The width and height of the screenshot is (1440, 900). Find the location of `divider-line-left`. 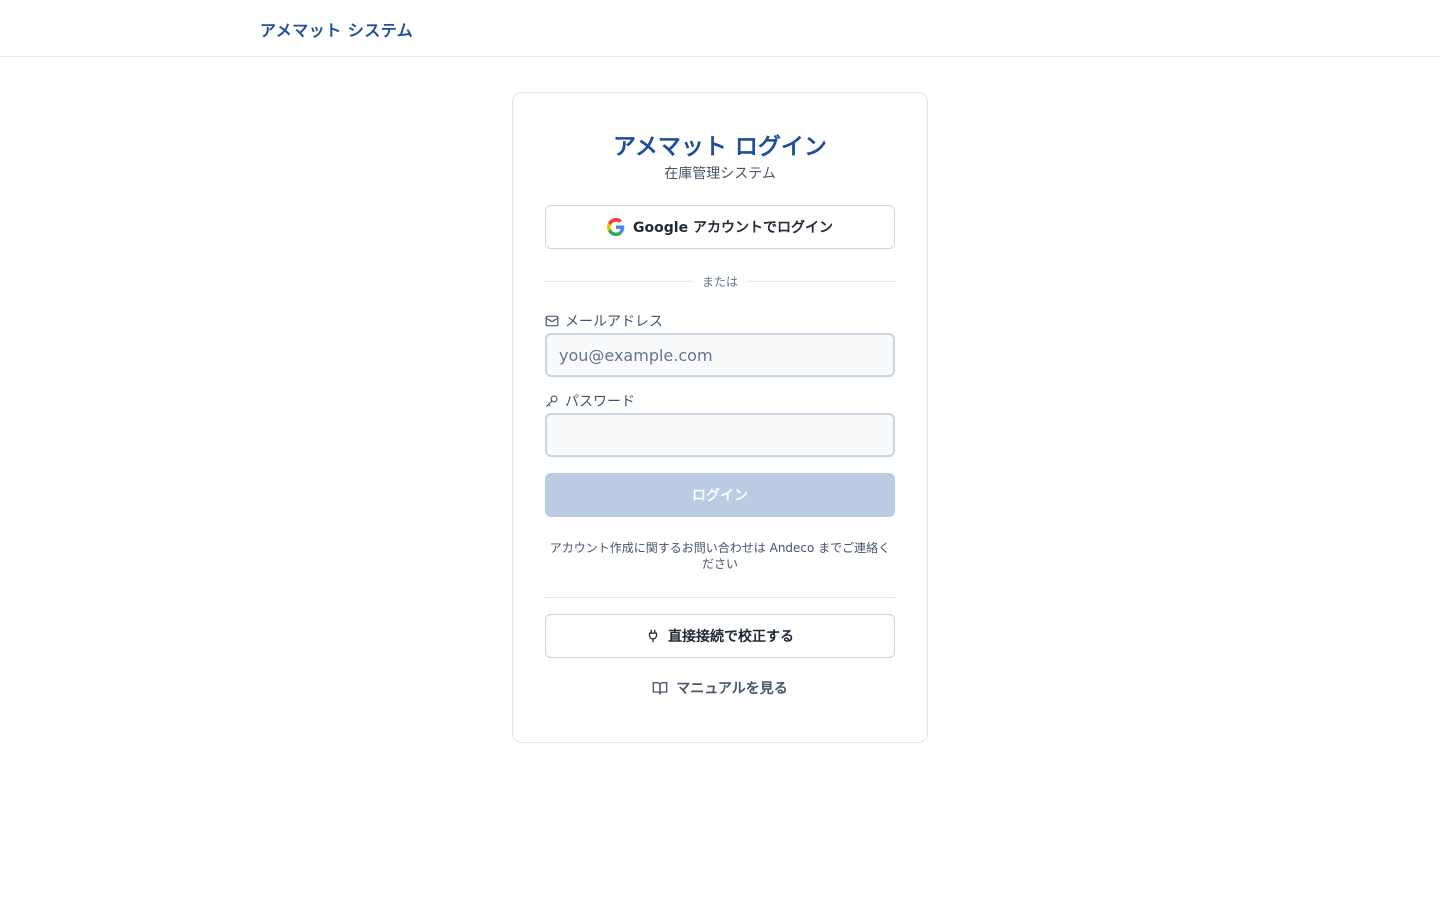

divider-line-left is located at coordinates (619, 281).